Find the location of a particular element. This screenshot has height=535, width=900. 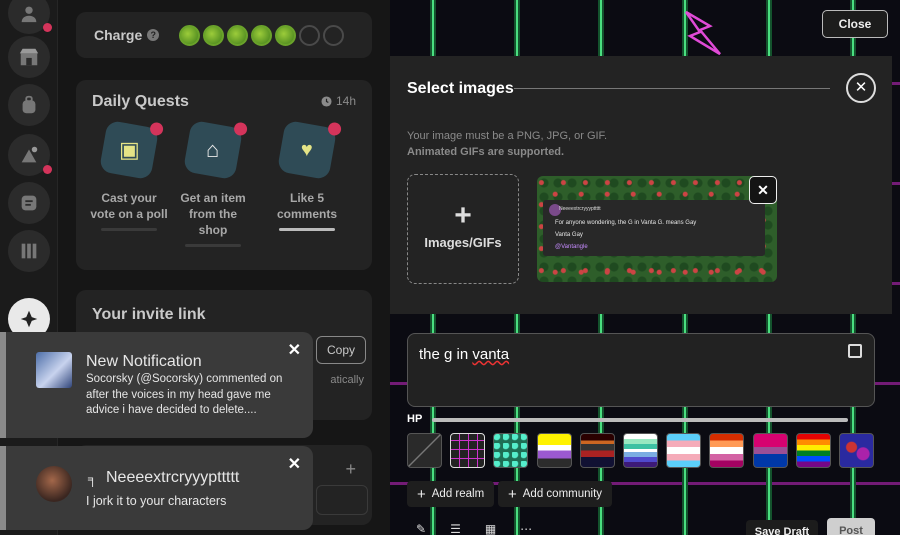

add-community-label: Add community is located at coordinates (562, 494).